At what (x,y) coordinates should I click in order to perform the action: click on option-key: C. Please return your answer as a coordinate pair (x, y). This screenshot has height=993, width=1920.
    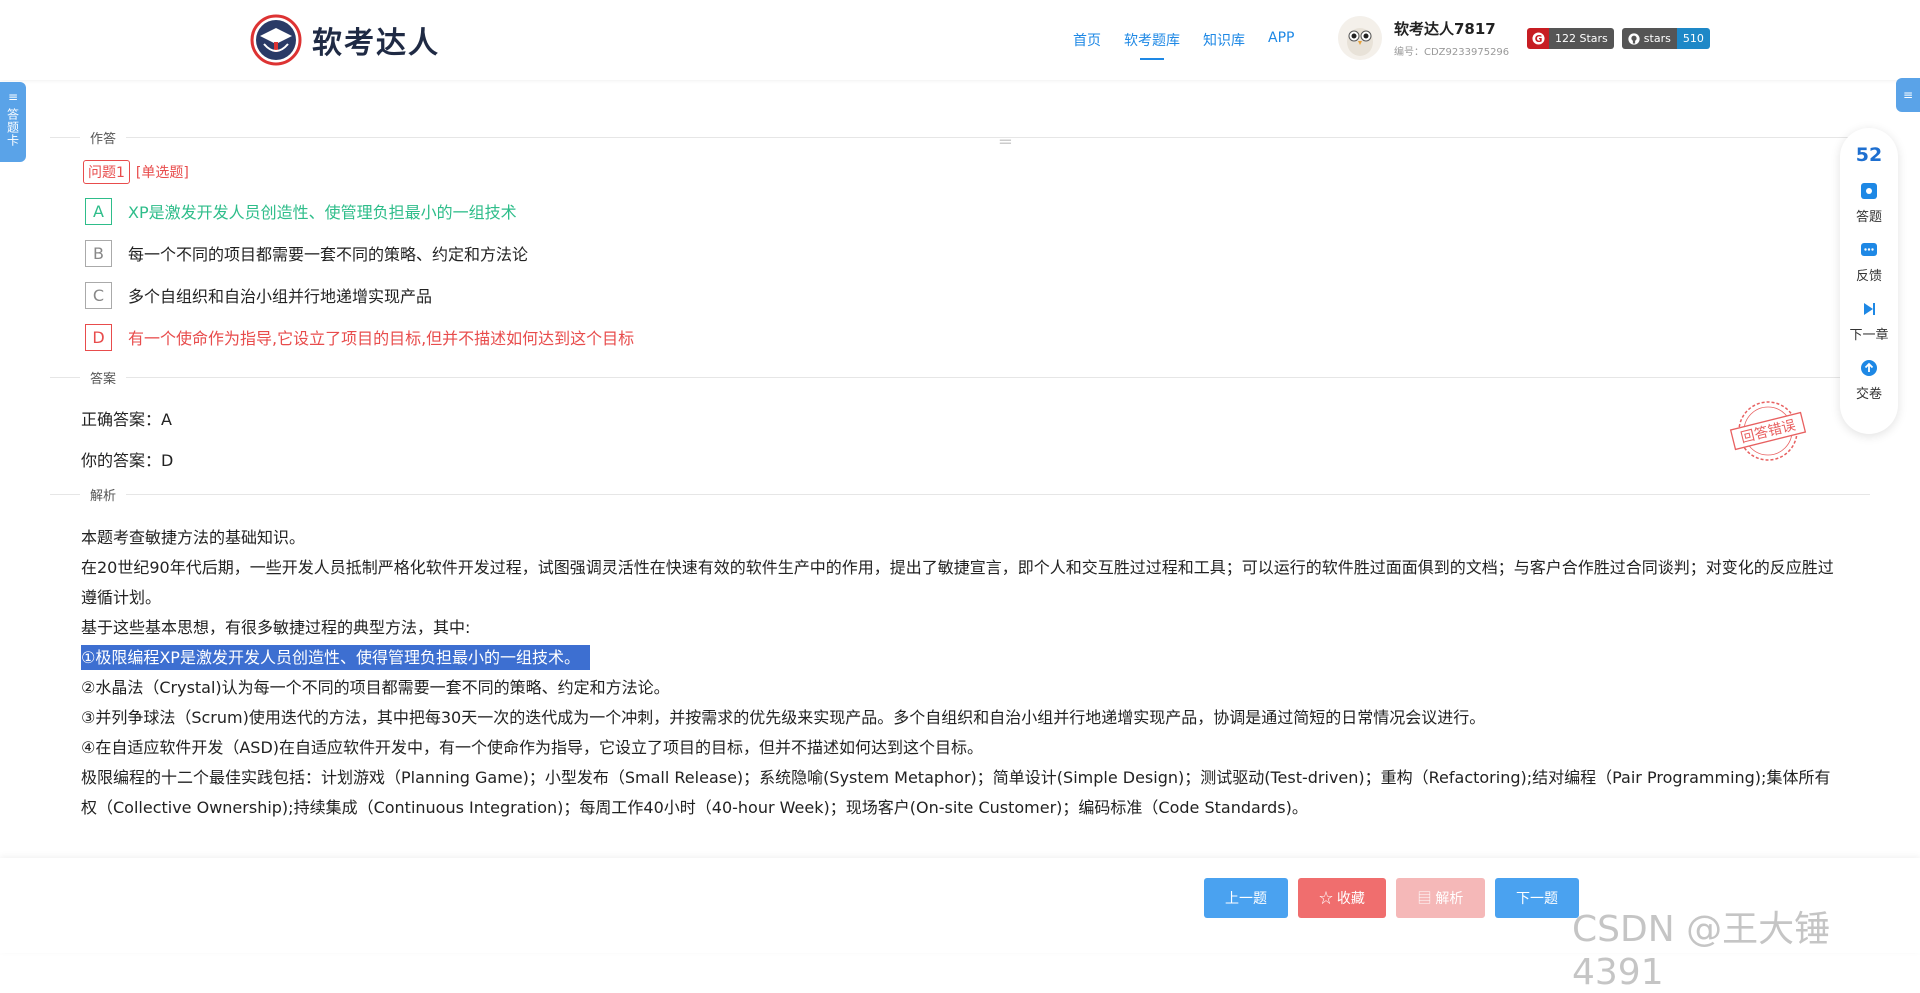
    Looking at the image, I should click on (98, 295).